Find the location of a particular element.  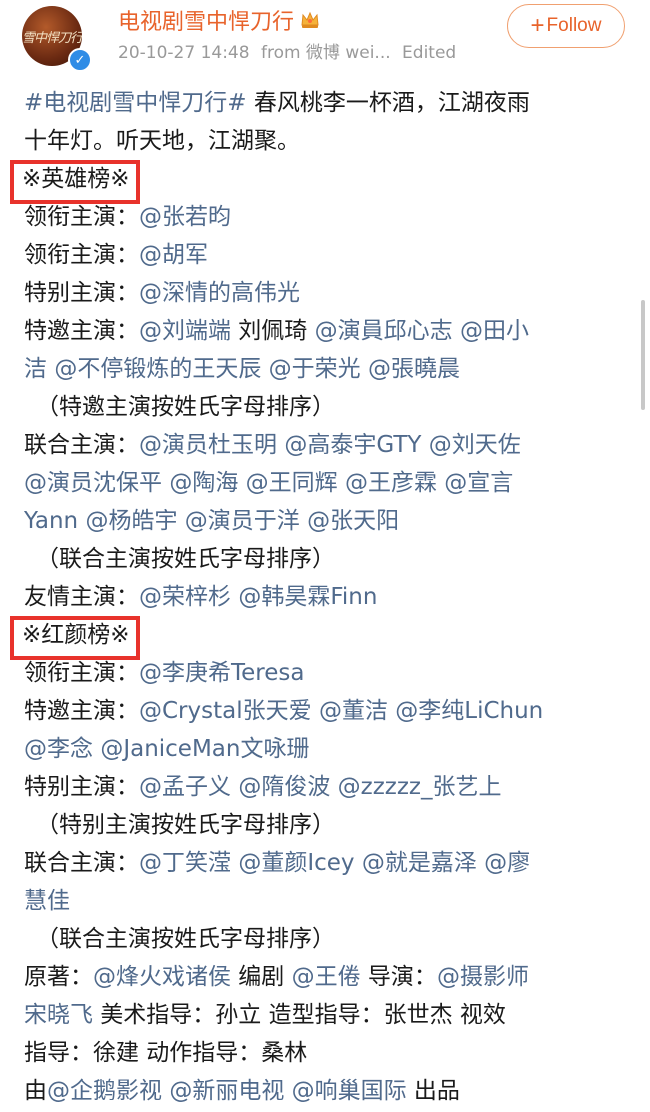

mention-link: @張曉晨 is located at coordinates (414, 369).